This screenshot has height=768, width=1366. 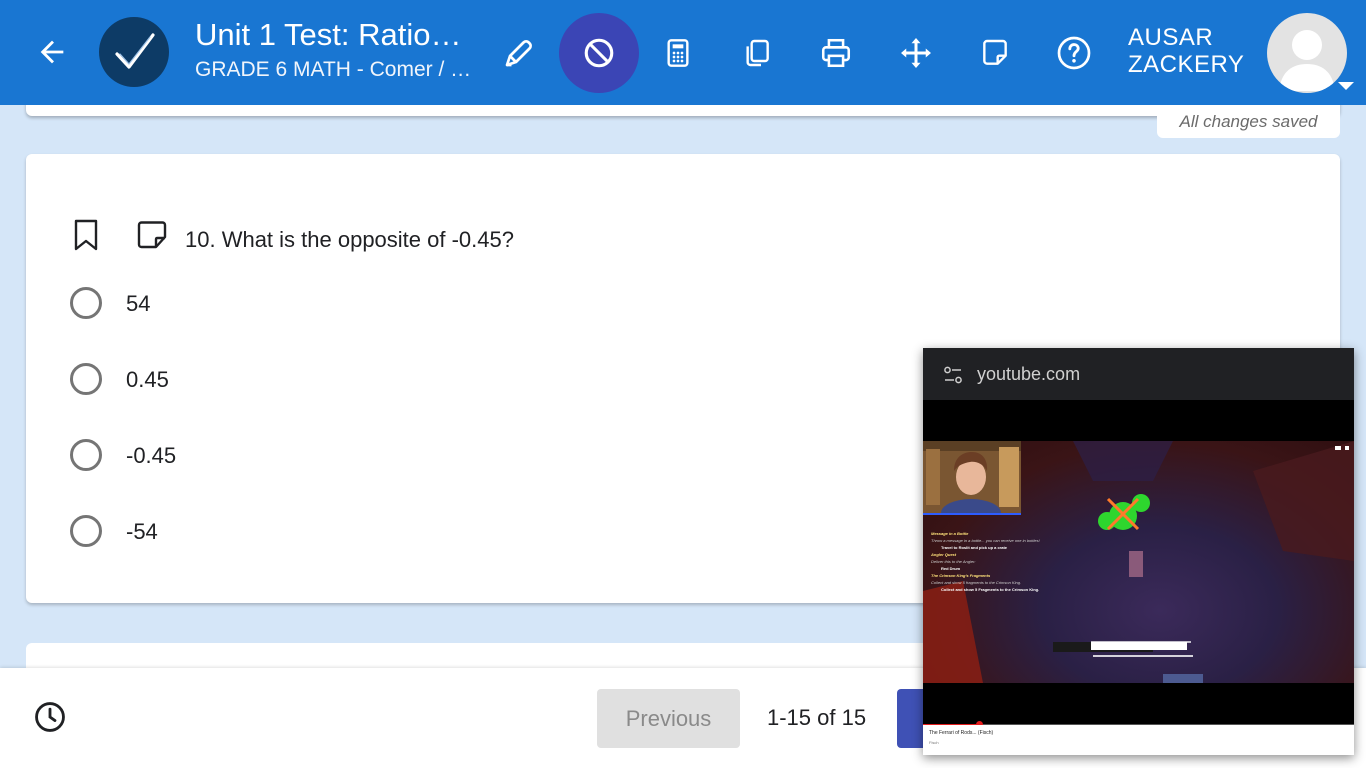 I want to click on answer-option-label: 54, so click(x=138, y=303).